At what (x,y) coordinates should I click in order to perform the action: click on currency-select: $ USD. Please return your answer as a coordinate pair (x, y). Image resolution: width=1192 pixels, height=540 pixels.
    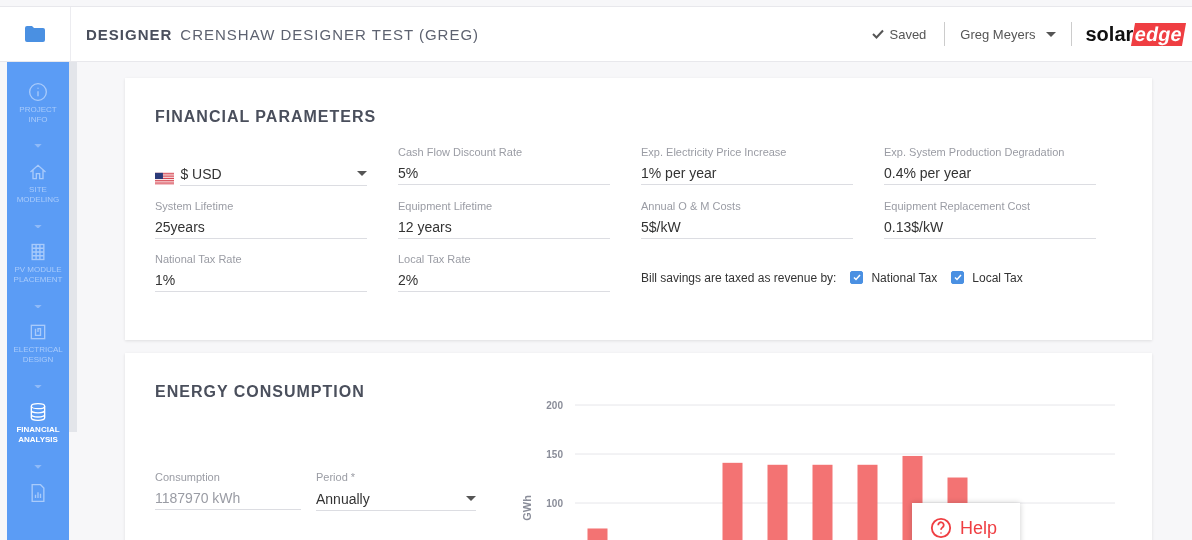
    Looking at the image, I should click on (273, 174).